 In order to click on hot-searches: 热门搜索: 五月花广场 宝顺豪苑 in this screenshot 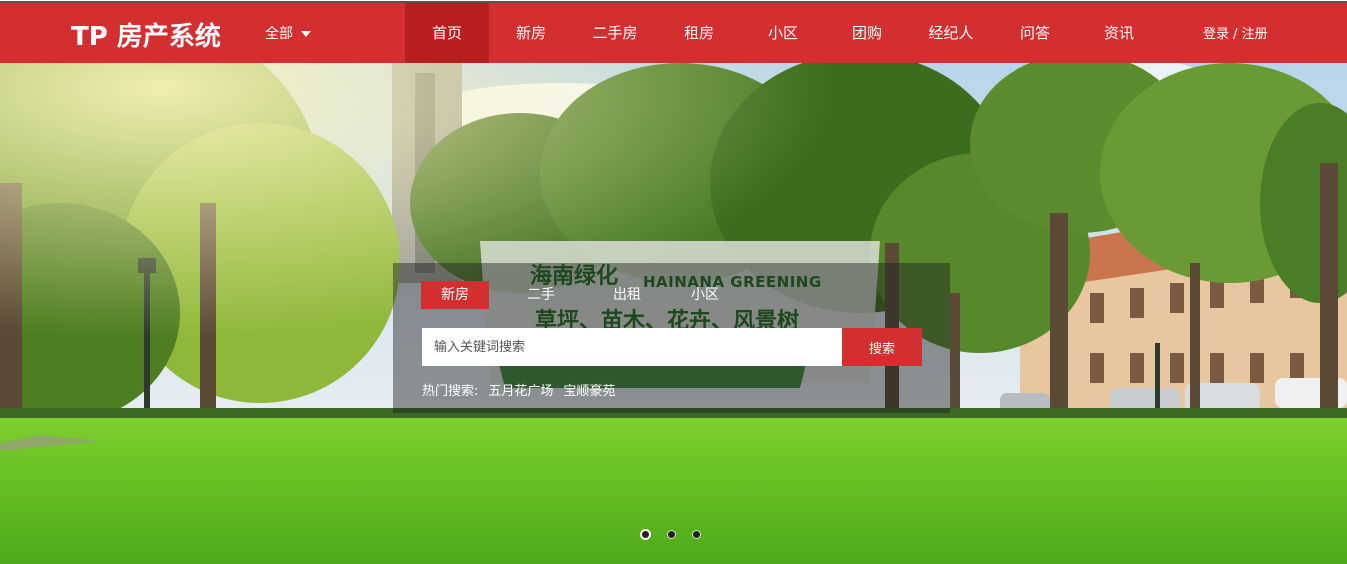, I will do `click(518, 389)`.